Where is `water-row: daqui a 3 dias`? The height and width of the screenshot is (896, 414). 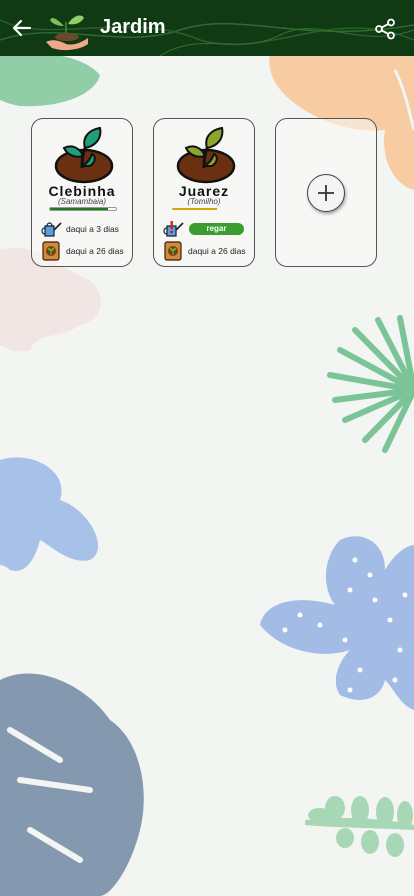
water-row: daqui a 3 dias is located at coordinates (79, 229).